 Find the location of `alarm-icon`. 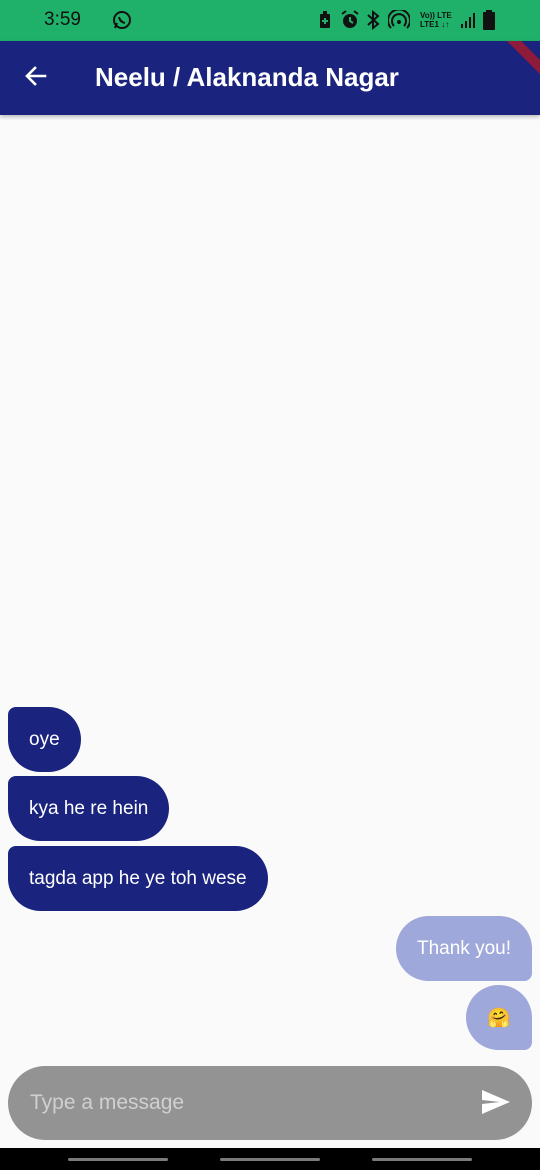

alarm-icon is located at coordinates (350, 22).